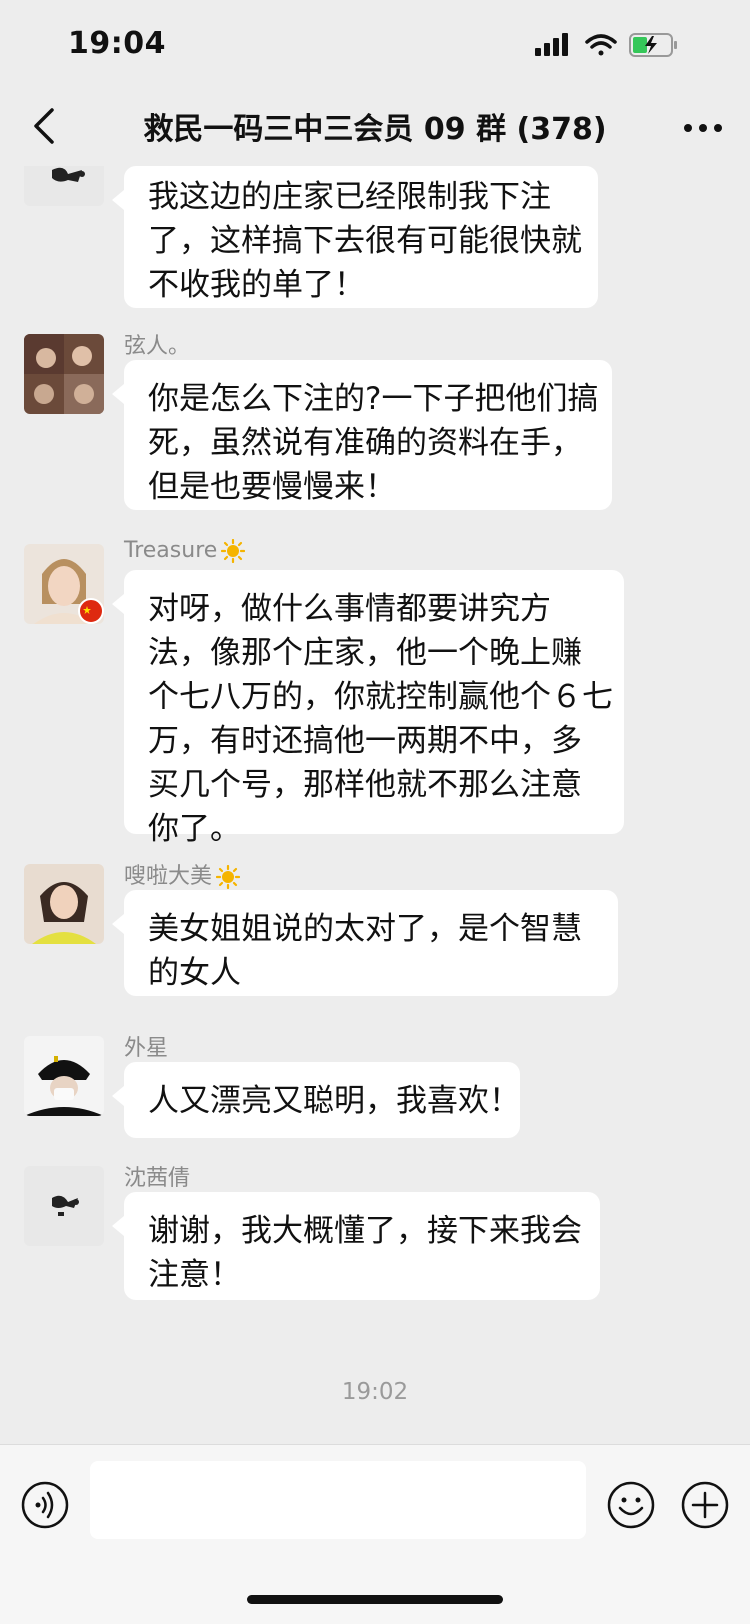 The height and width of the screenshot is (1624, 750). What do you see at coordinates (349, 197) in the screenshot?
I see `message-line: 我这边的庄家已经限制我下注` at bounding box center [349, 197].